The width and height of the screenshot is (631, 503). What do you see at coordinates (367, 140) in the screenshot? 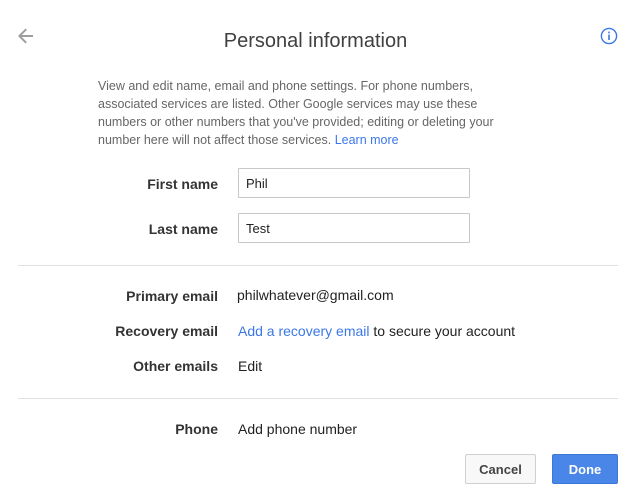
I see `learn-more-link: Learn more` at bounding box center [367, 140].